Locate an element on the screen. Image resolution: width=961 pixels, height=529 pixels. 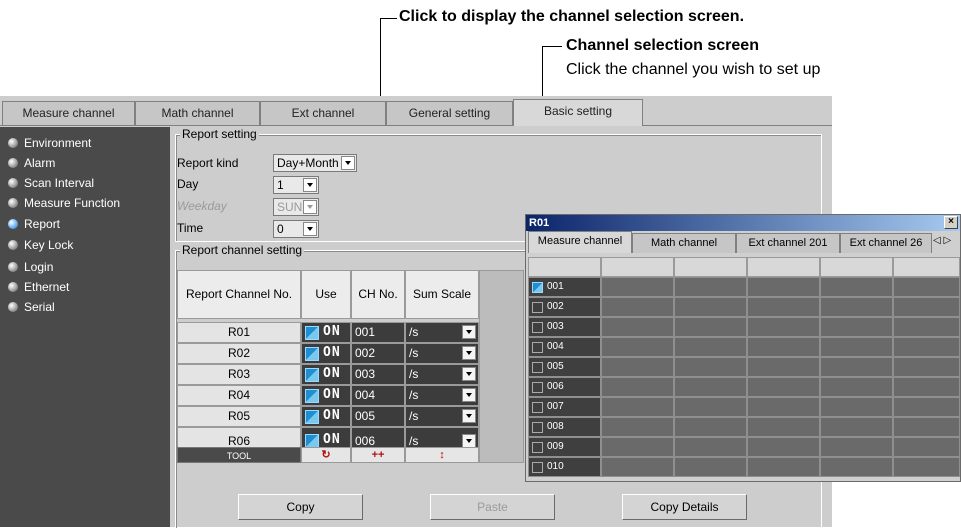
ch-no-field: 004 is located at coordinates (378, 395).